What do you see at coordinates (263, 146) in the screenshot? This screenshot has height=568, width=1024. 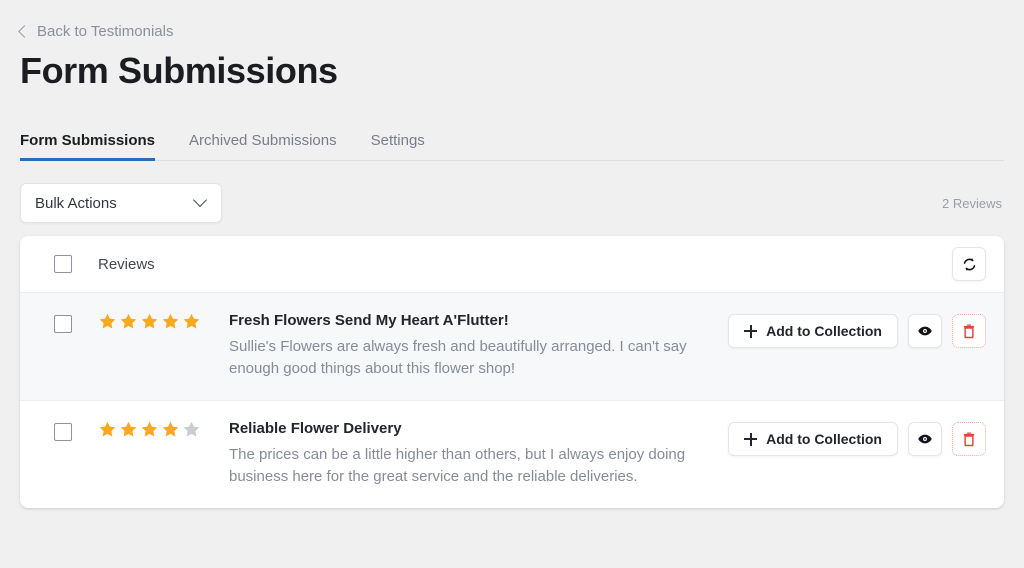 I see `tab-archived-submissions: Archived Submissions` at bounding box center [263, 146].